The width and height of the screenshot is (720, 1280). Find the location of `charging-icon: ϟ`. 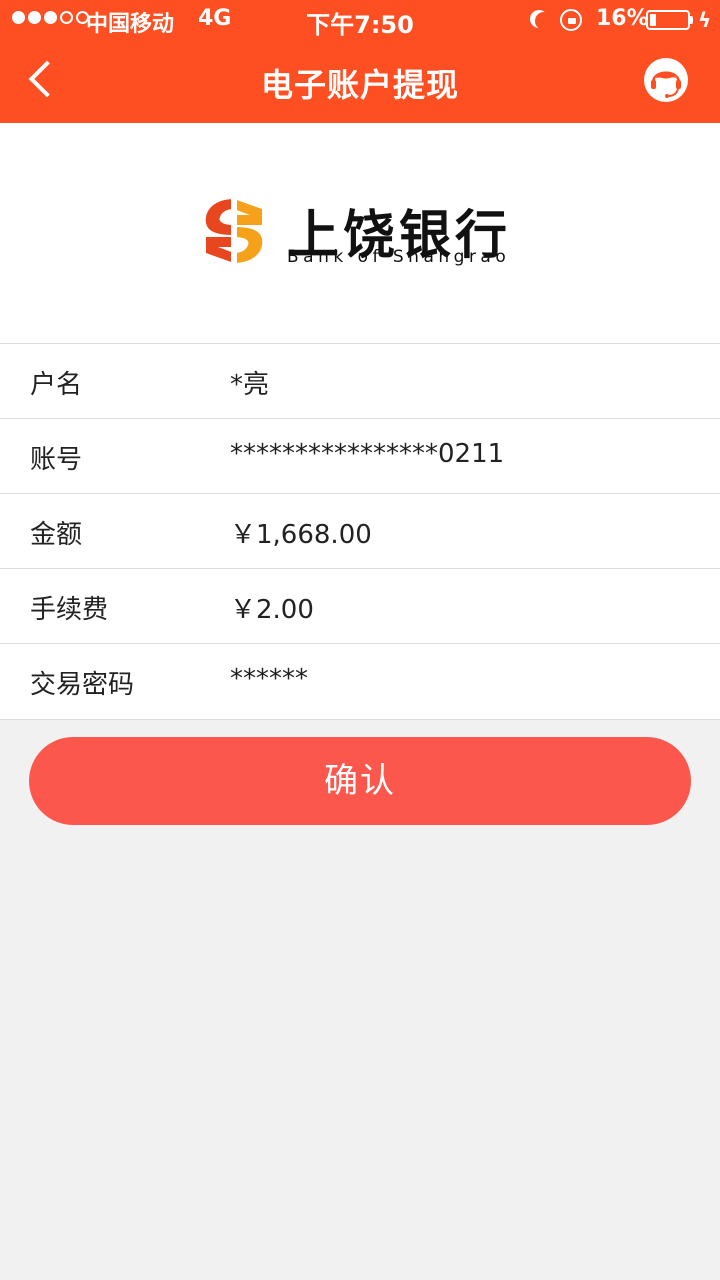

charging-icon: ϟ is located at coordinates (705, 20).